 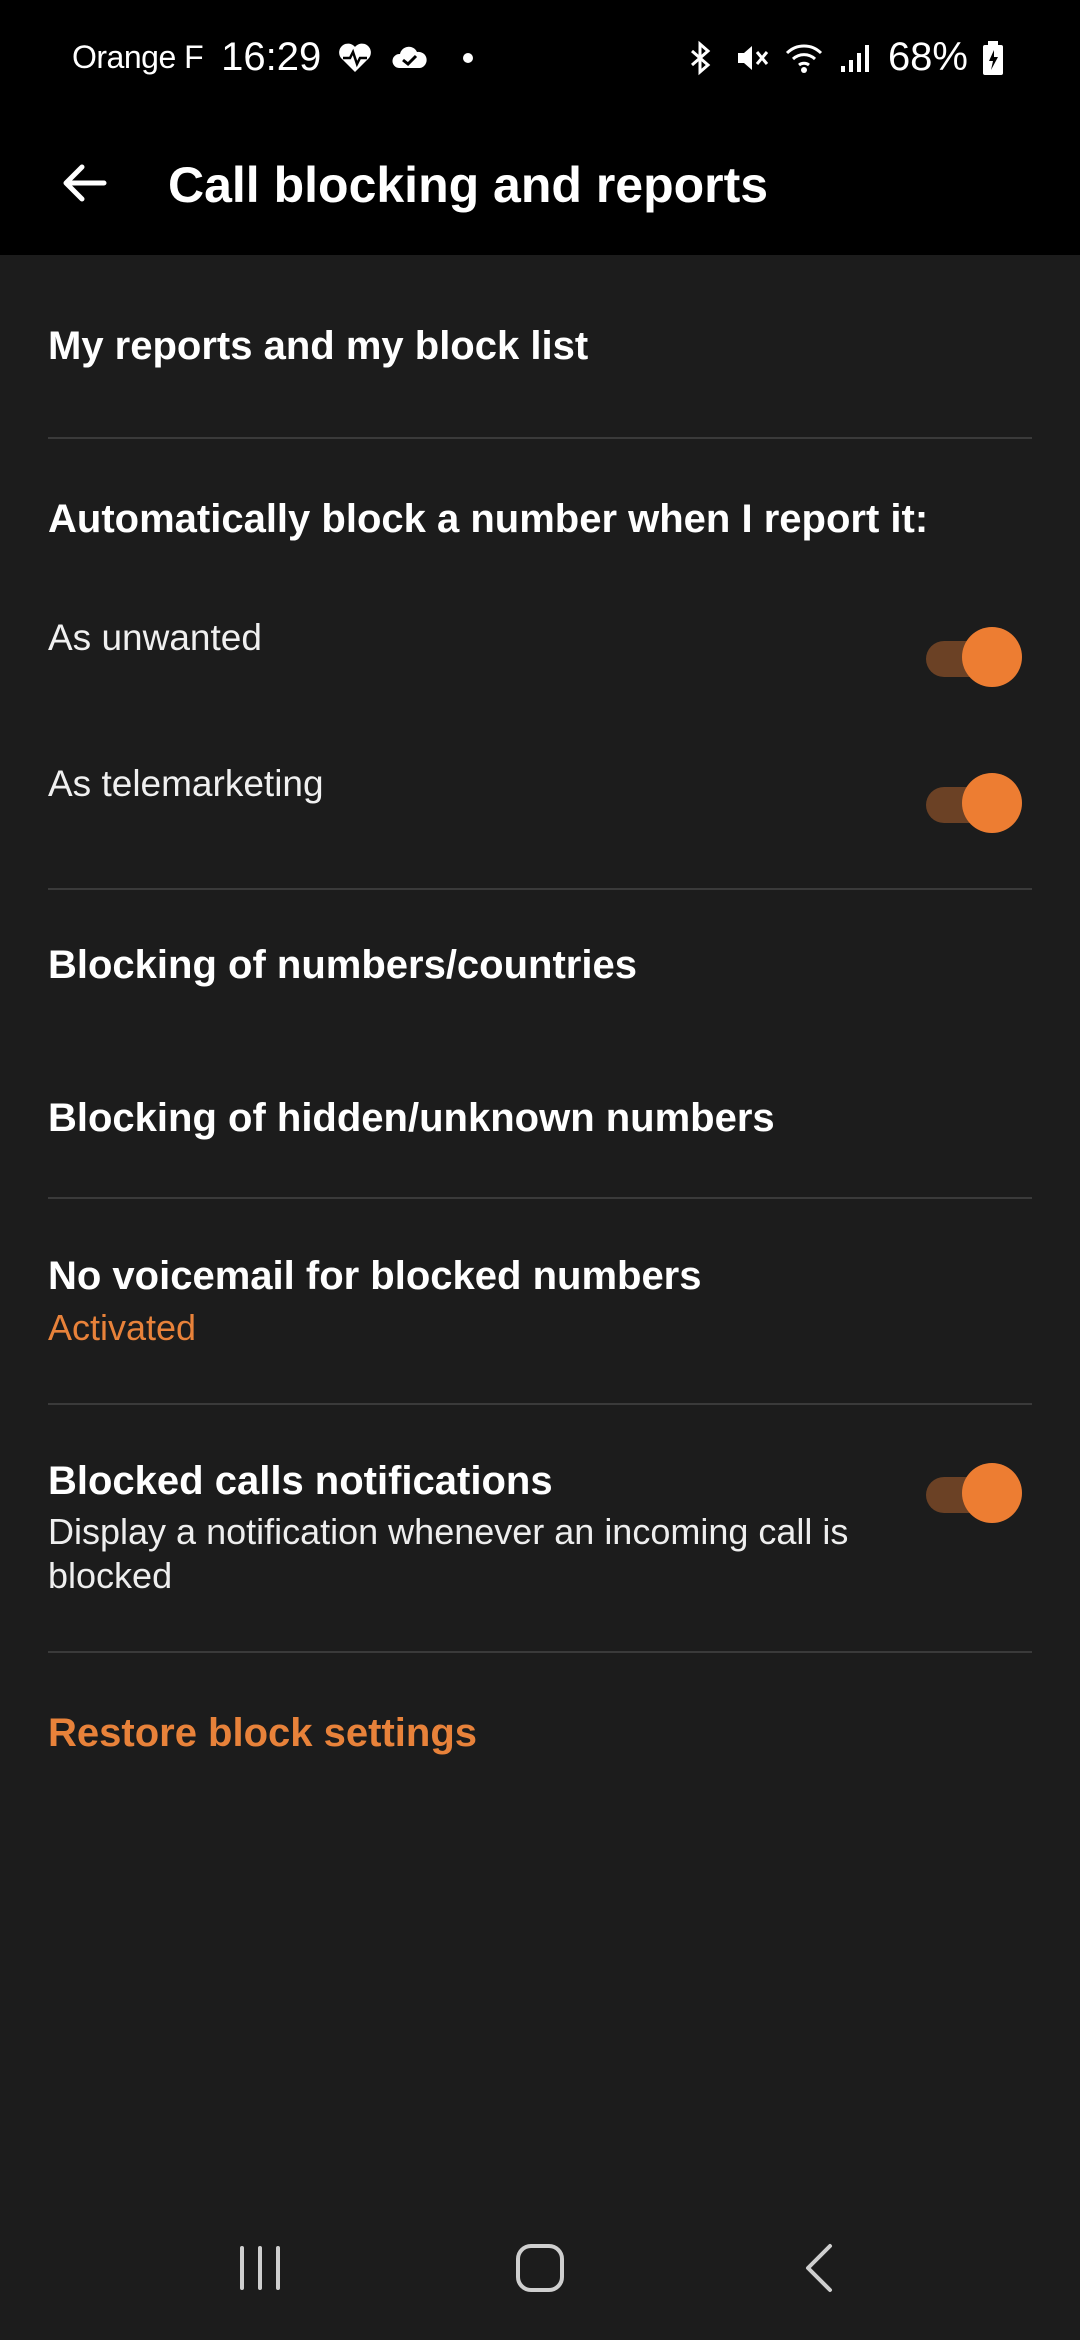 I want to click on signal-icon, so click(x=856, y=58).